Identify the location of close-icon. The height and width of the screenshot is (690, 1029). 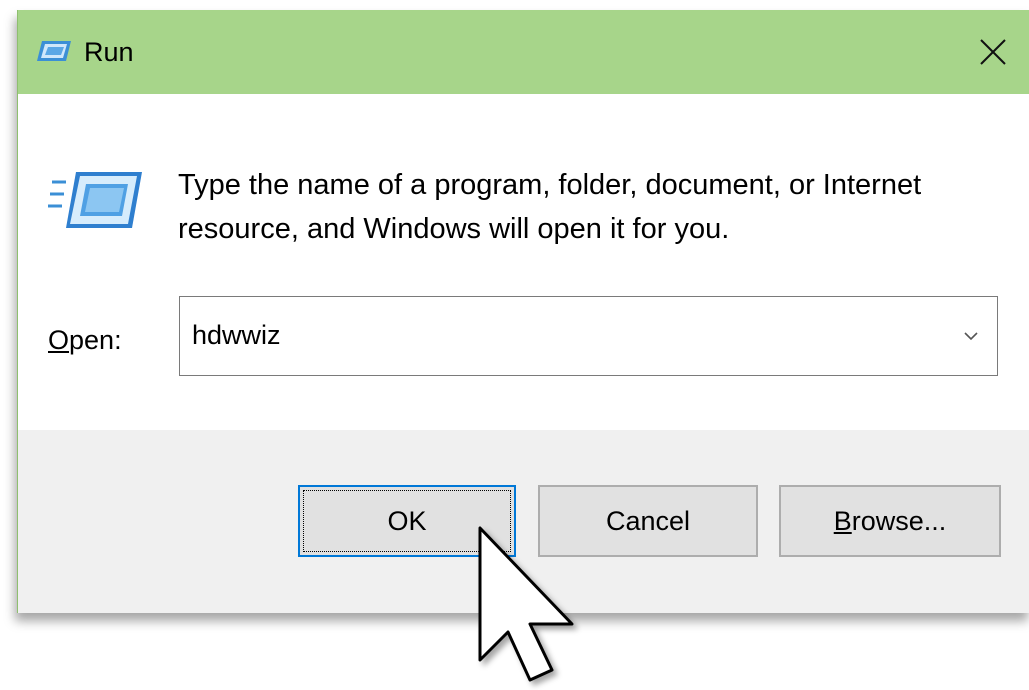
(993, 52).